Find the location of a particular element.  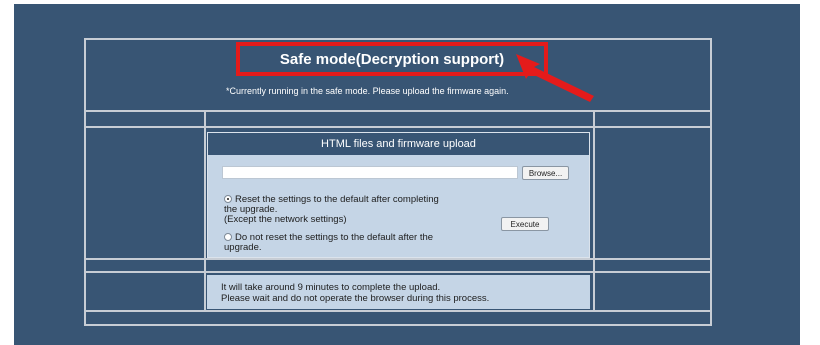

red-arrow-annotation is located at coordinates (555, 78).